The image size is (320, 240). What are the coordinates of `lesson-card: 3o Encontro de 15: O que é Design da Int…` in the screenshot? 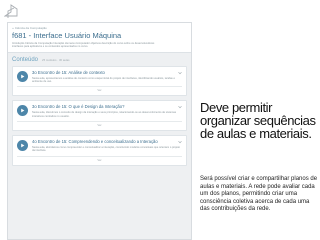 It's located at (99, 115).